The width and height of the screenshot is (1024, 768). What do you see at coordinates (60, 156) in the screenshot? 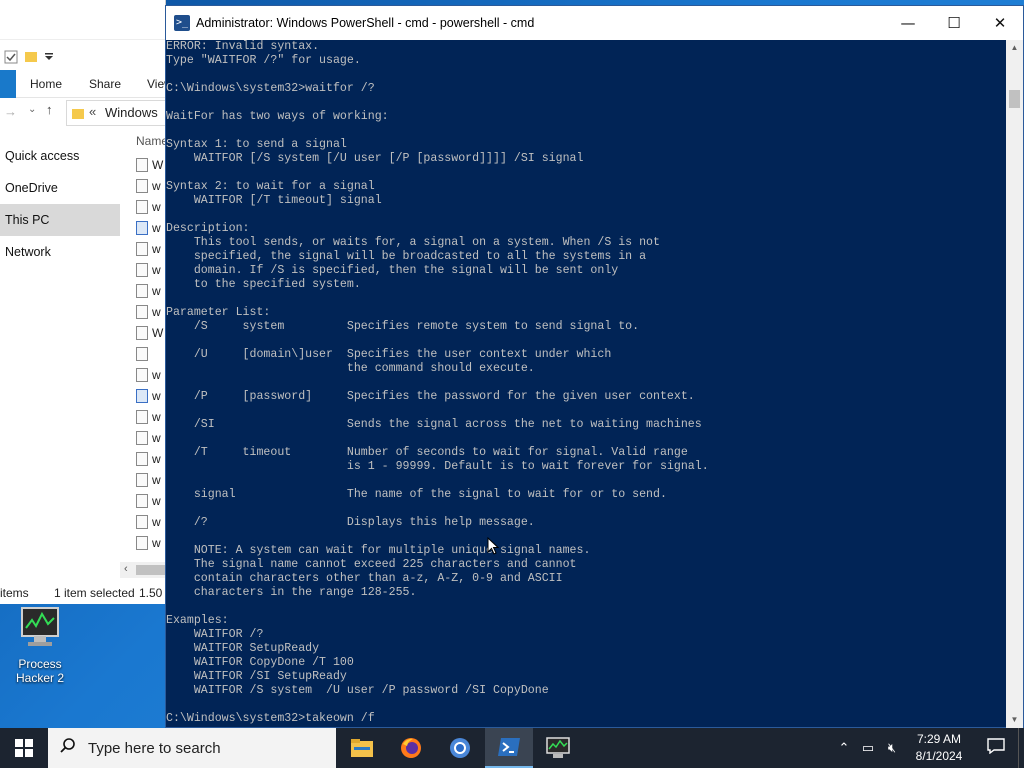
I see `nav-item-quick-access: Quick access` at bounding box center [60, 156].